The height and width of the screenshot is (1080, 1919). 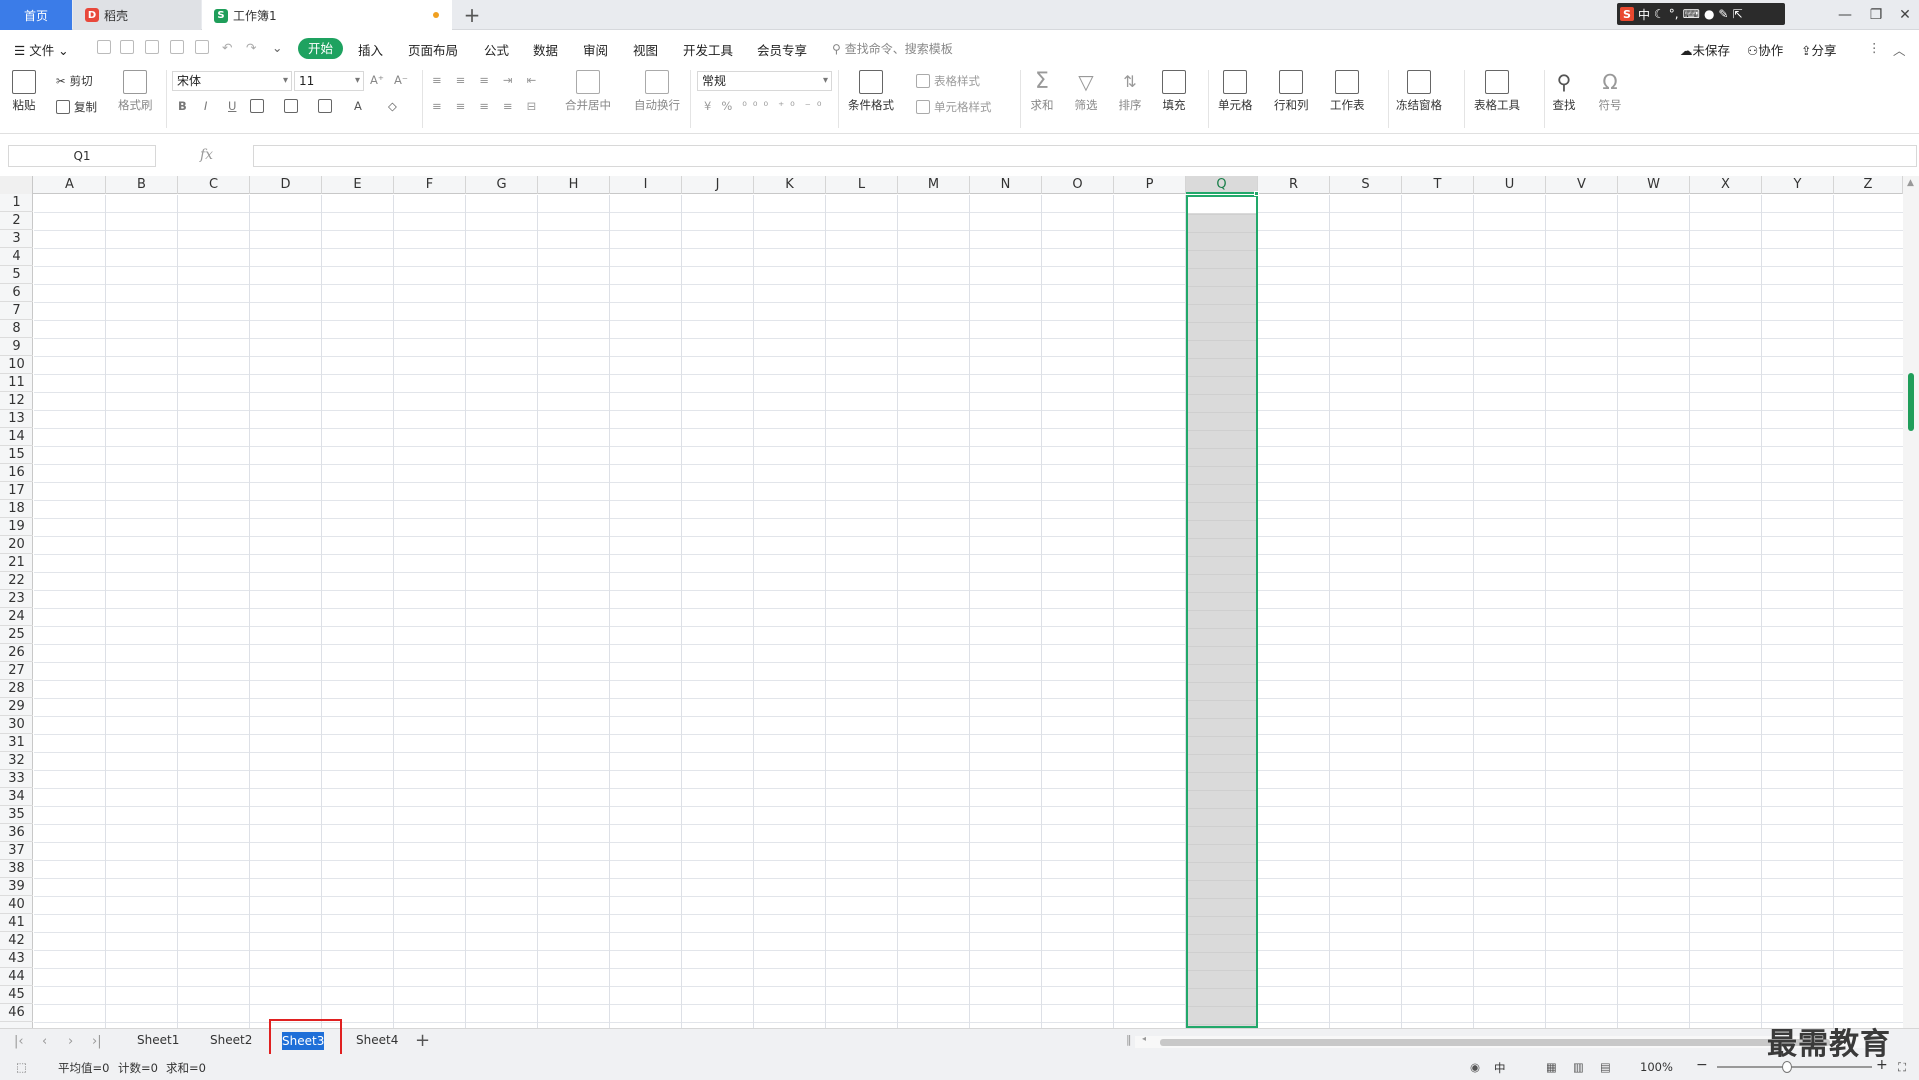 I want to click on selected-column-q, so click(x=1222, y=611).